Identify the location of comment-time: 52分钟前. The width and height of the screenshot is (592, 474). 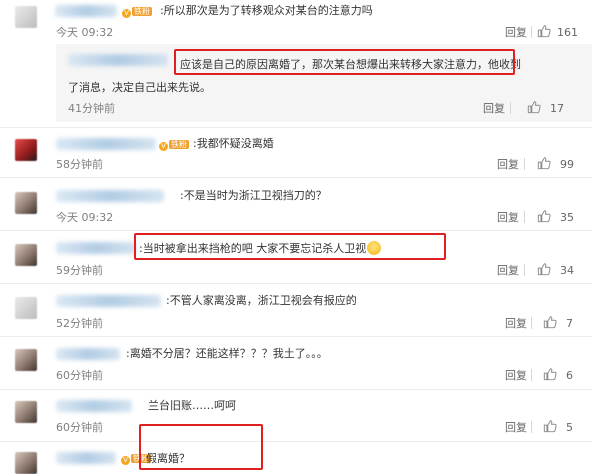
(79, 323).